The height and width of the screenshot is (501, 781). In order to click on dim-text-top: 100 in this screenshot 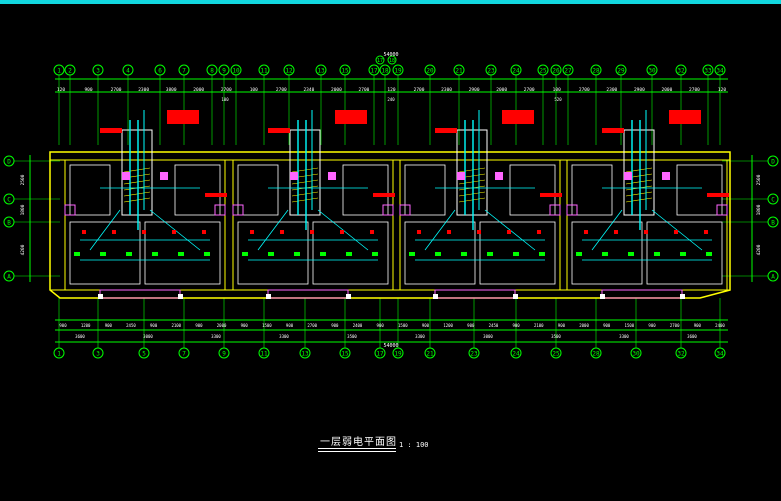, I will do `click(254, 90)`.